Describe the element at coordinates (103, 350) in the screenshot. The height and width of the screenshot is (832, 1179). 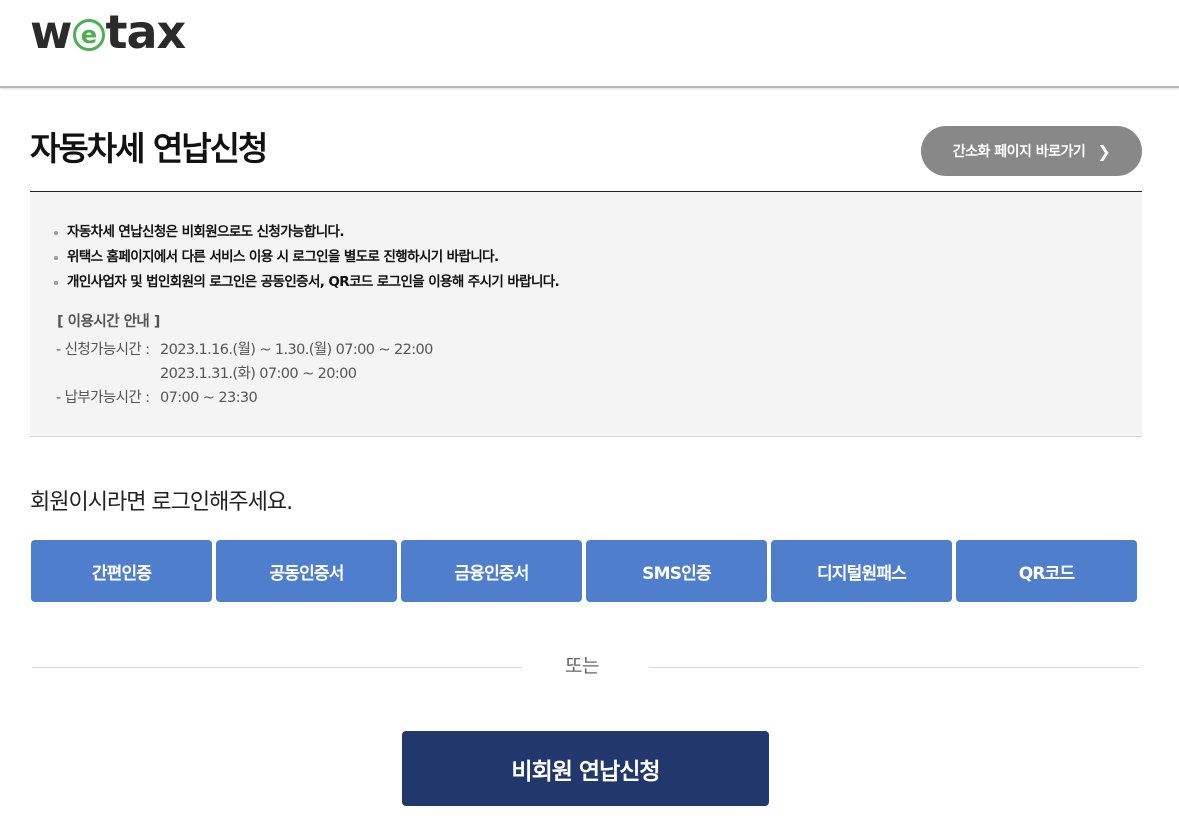
I see `hours-label: - 신청가능시간 :` at that location.